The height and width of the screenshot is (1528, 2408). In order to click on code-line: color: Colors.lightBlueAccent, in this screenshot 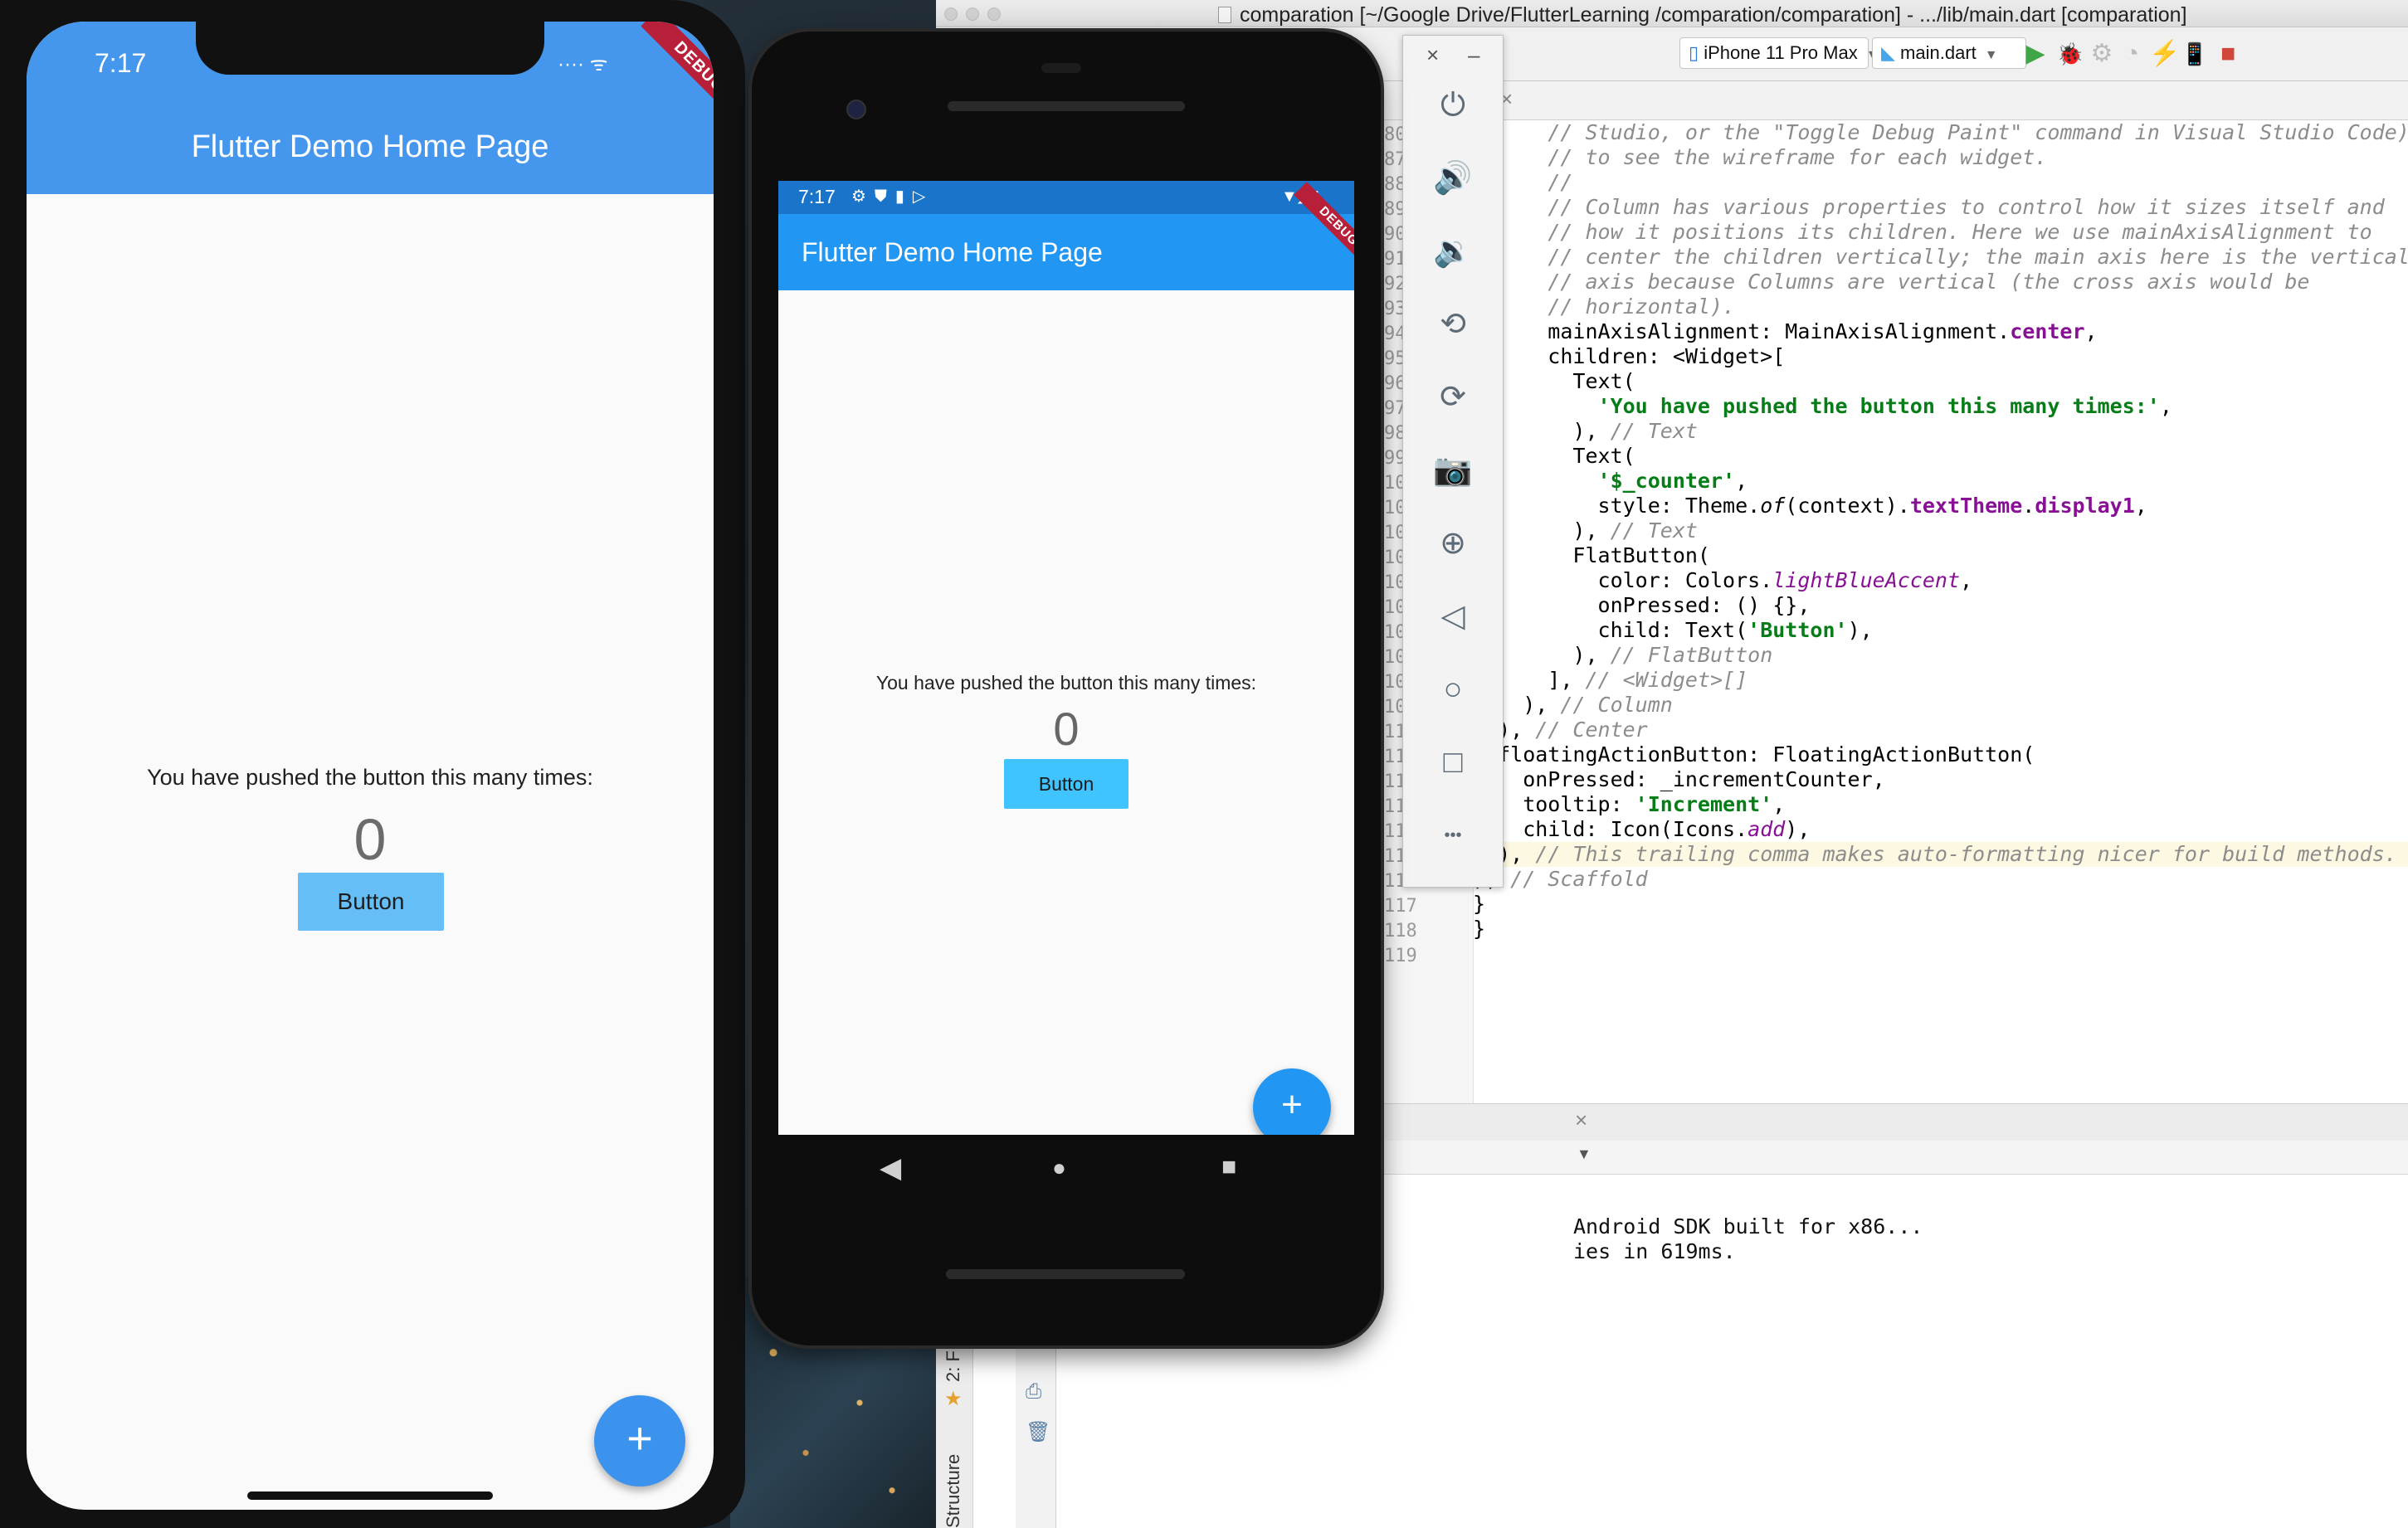, I will do `click(1723, 580)`.